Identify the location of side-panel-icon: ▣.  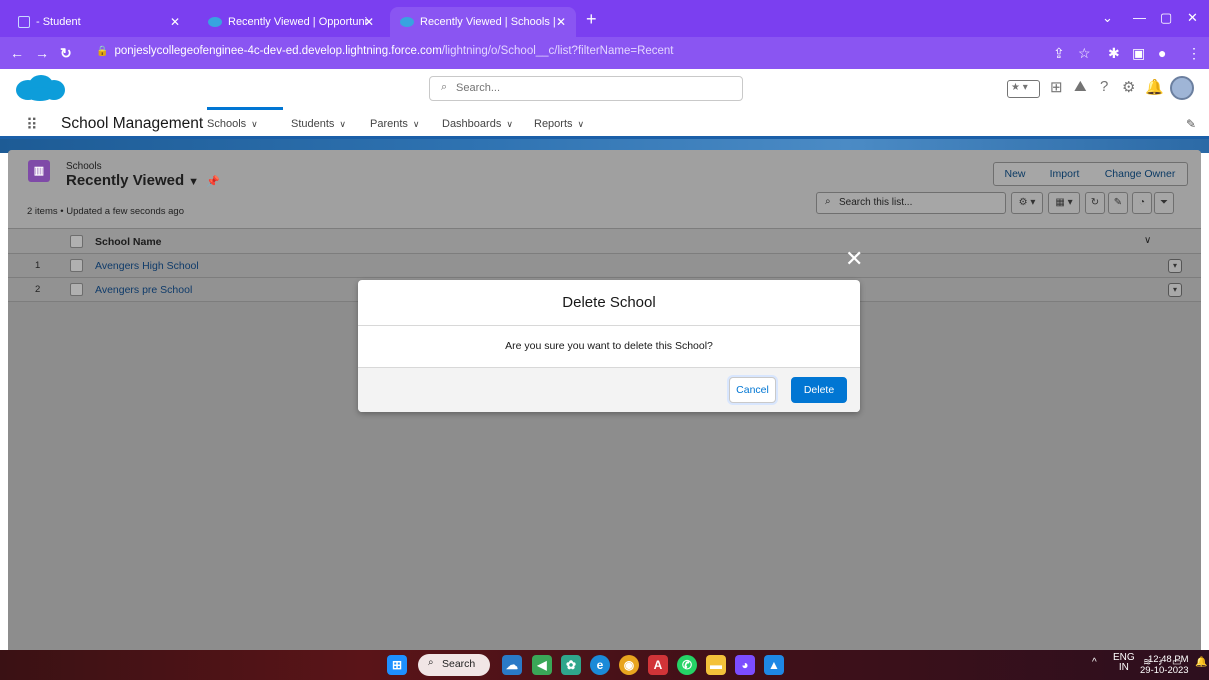
(1138, 53).